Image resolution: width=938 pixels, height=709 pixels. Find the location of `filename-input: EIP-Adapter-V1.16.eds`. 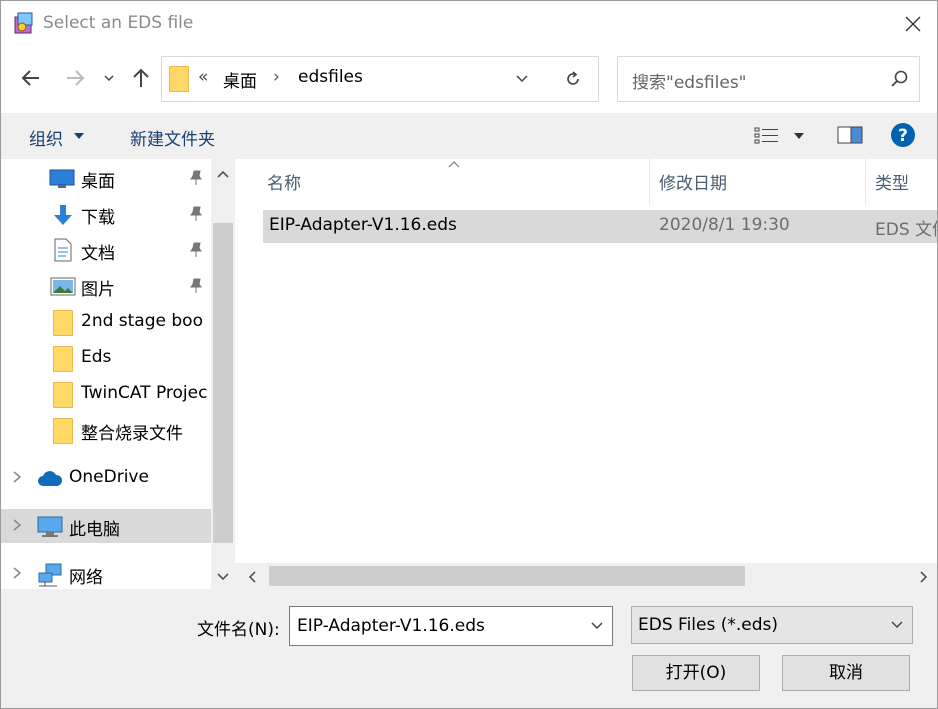

filename-input: EIP-Adapter-V1.16.eds is located at coordinates (391, 626).